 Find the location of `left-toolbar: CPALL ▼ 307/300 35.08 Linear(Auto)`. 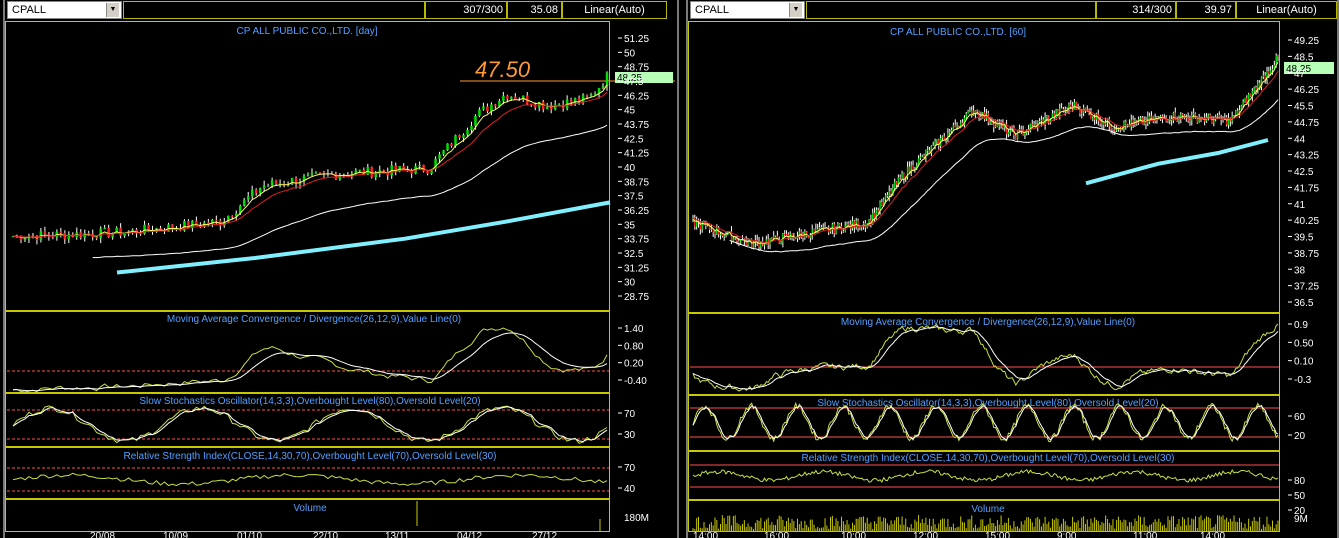

left-toolbar: CPALL ▼ 307/300 35.08 Linear(Auto) is located at coordinates (341, 10).